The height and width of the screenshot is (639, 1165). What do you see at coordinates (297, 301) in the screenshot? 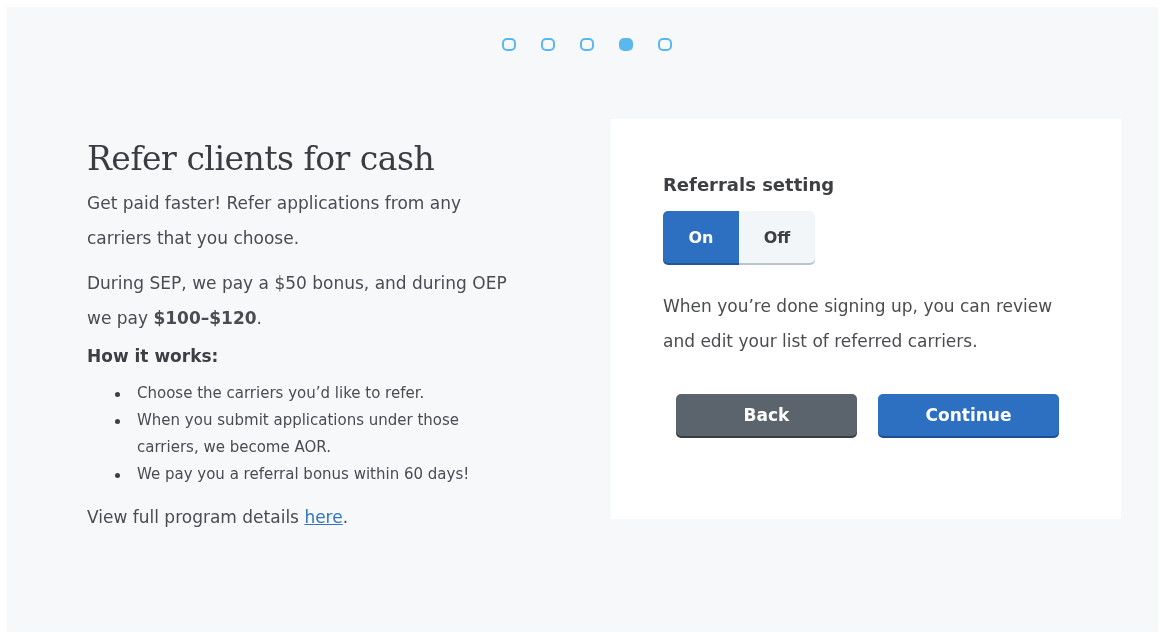
I see `paragraph: During SEP, we pay a $50 bonus, and during OEP we pay $100–$120.` at bounding box center [297, 301].